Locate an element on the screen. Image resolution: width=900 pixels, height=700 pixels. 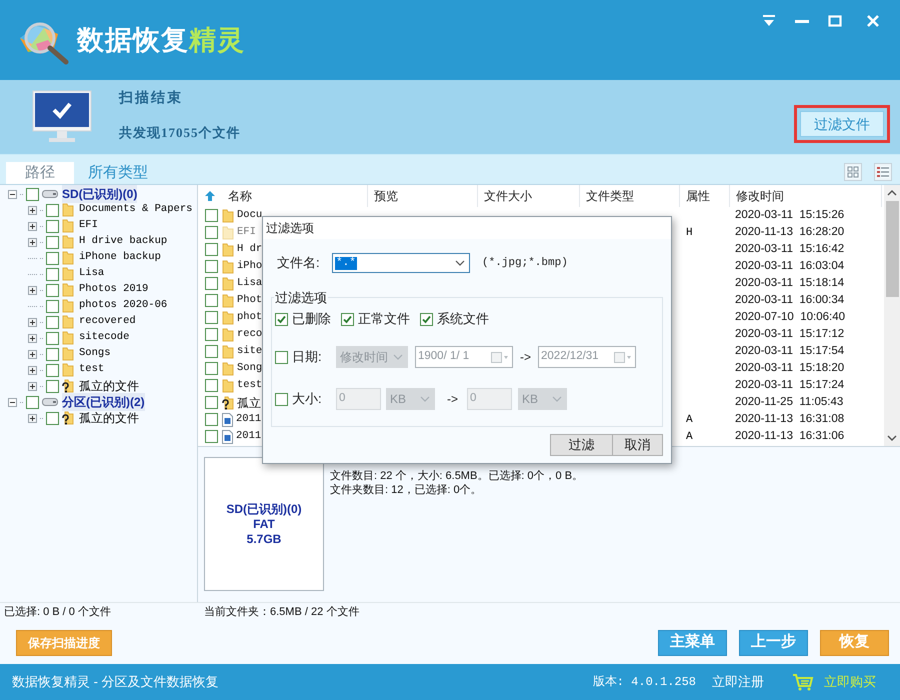
dropdown-caret-icon is located at coordinates (557, 399).